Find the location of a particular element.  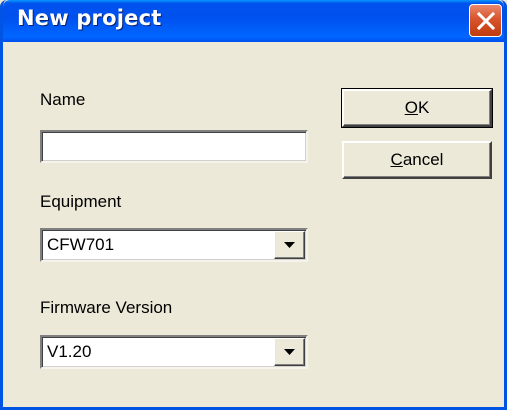

ok-button: OK is located at coordinates (417, 108).